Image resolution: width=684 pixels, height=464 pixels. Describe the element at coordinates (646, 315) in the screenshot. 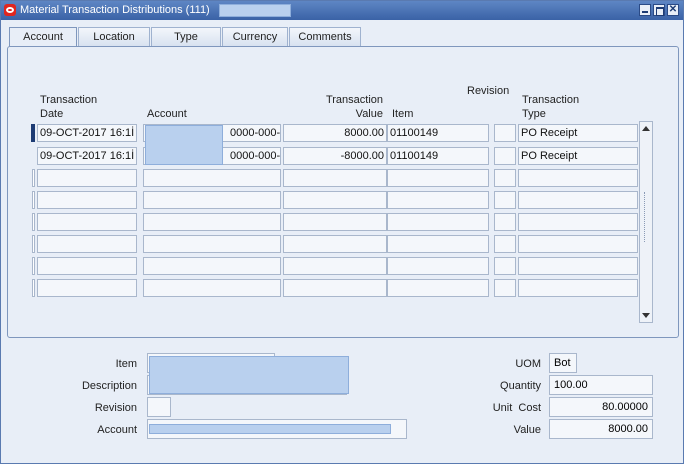

I see `scroll-down-icon` at that location.